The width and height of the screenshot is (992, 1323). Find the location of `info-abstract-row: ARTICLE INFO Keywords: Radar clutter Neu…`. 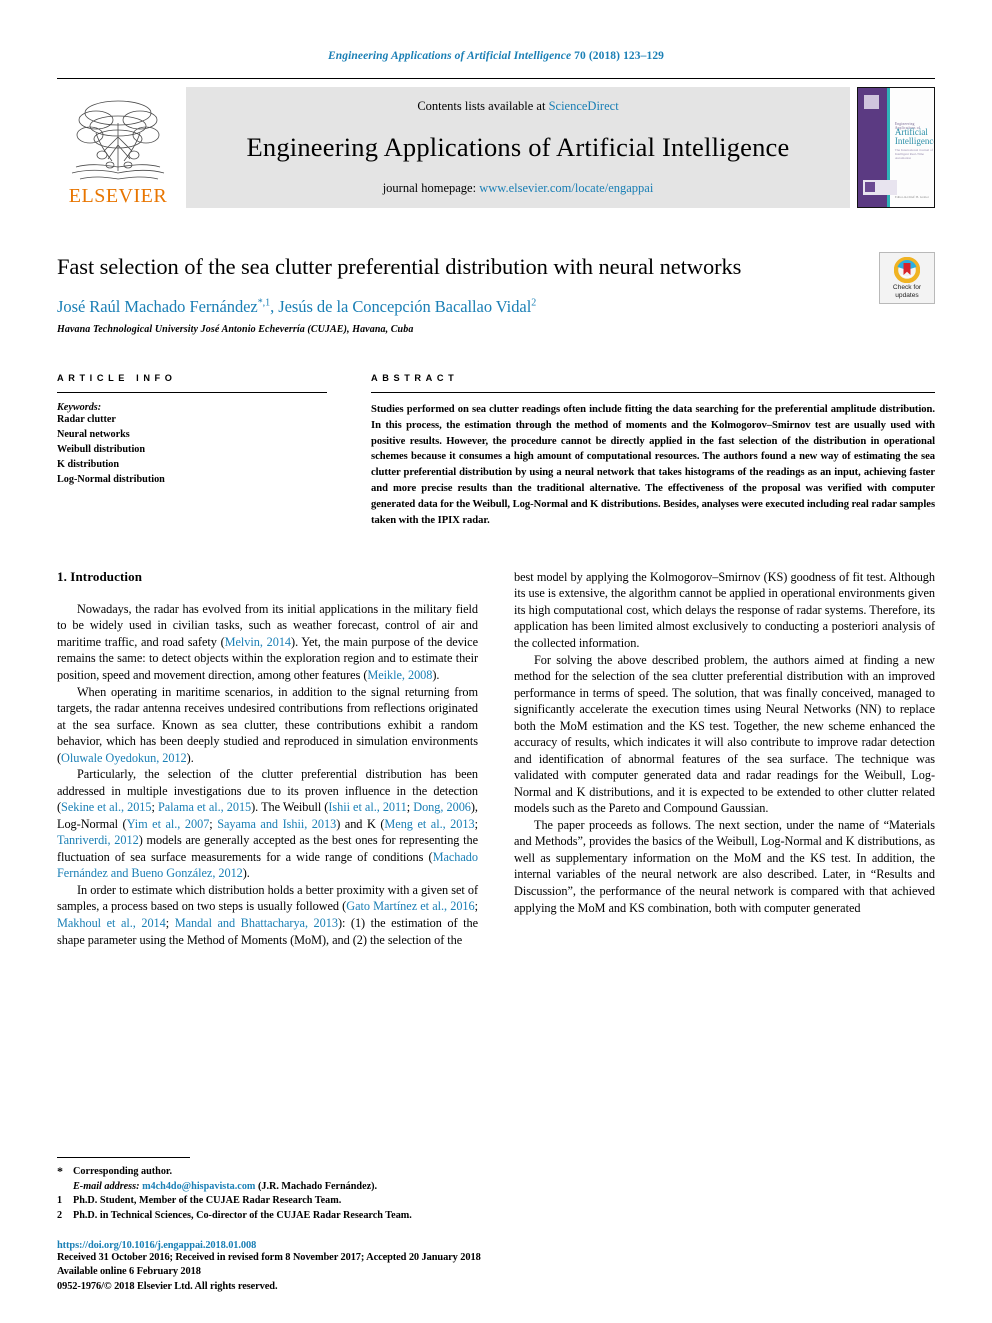

info-abstract-row: ARTICLE INFO Keywords: Radar clutter Neu… is located at coordinates (496, 451).